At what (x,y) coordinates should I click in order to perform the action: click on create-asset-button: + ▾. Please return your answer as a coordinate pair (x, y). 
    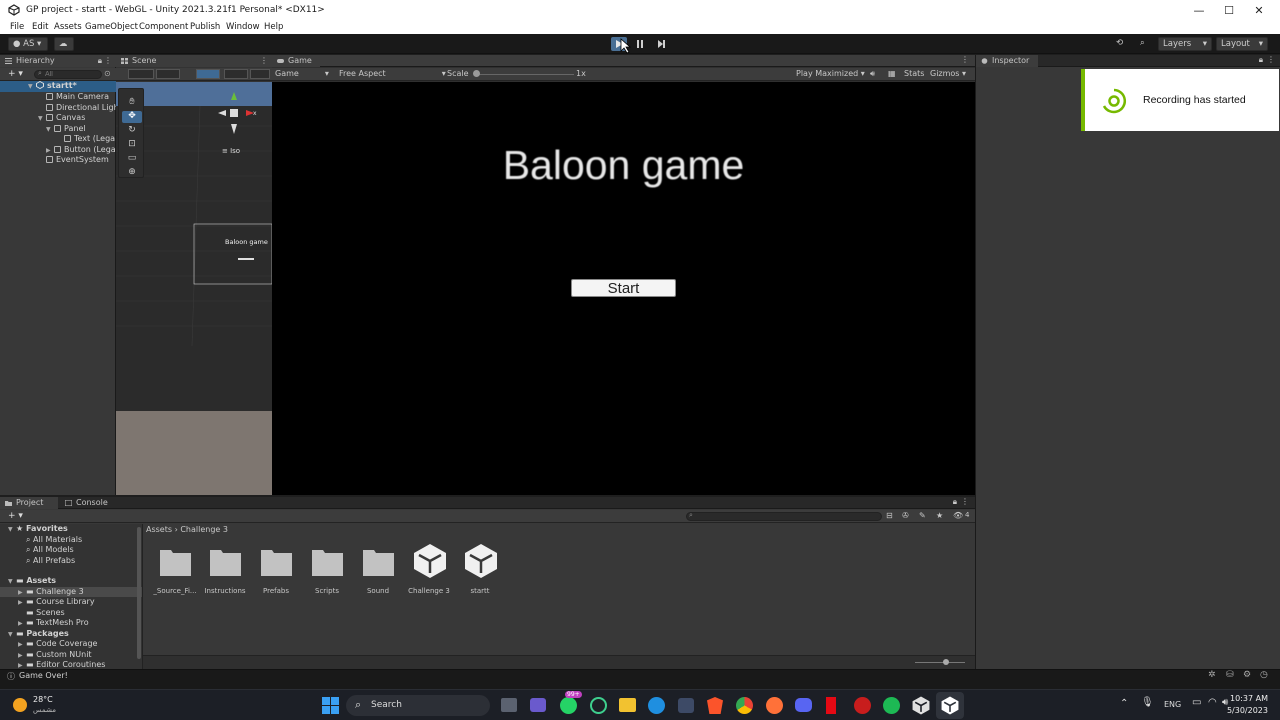
    Looking at the image, I should click on (15, 516).